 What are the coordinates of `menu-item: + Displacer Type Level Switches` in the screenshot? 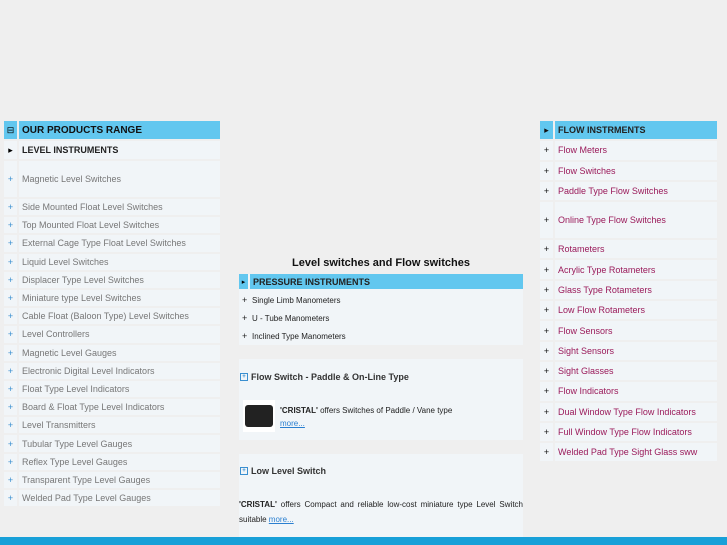 It's located at (112, 279).